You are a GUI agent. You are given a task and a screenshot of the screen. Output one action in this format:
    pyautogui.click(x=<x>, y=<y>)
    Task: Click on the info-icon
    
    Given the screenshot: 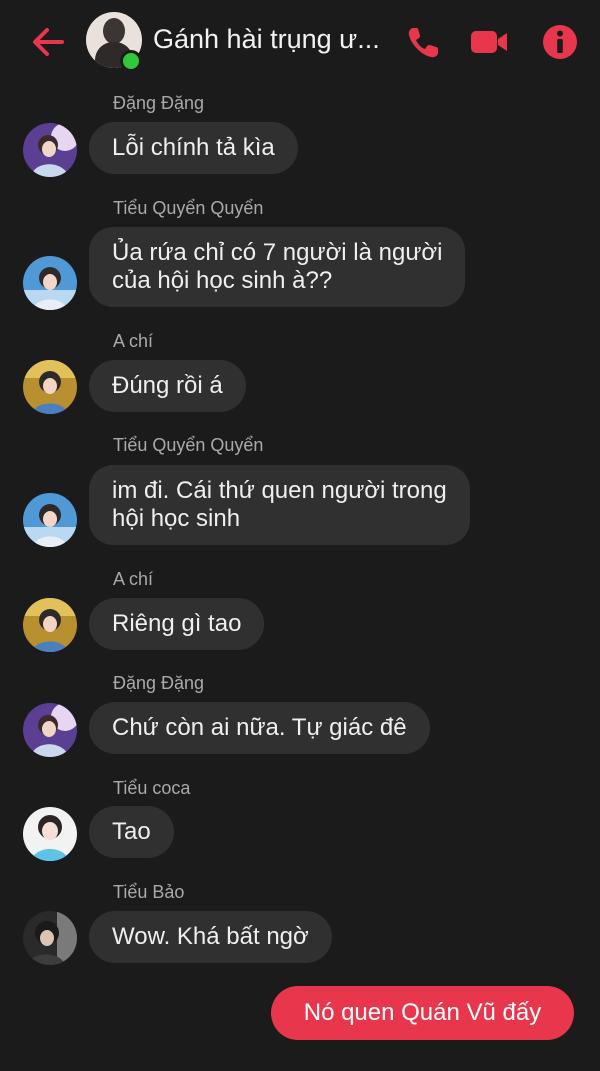 What is the action you would take?
    pyautogui.click(x=560, y=42)
    